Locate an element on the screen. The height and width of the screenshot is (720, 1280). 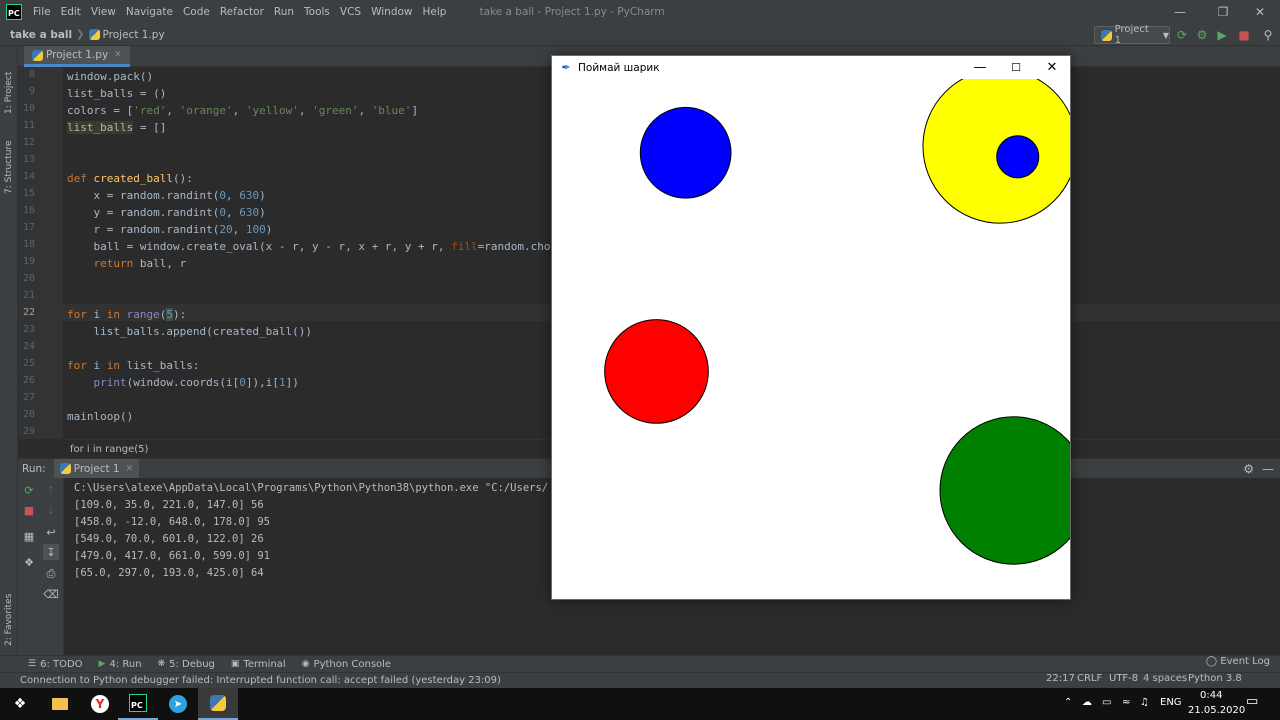
line-number: 9 is located at coordinates (31, 91).